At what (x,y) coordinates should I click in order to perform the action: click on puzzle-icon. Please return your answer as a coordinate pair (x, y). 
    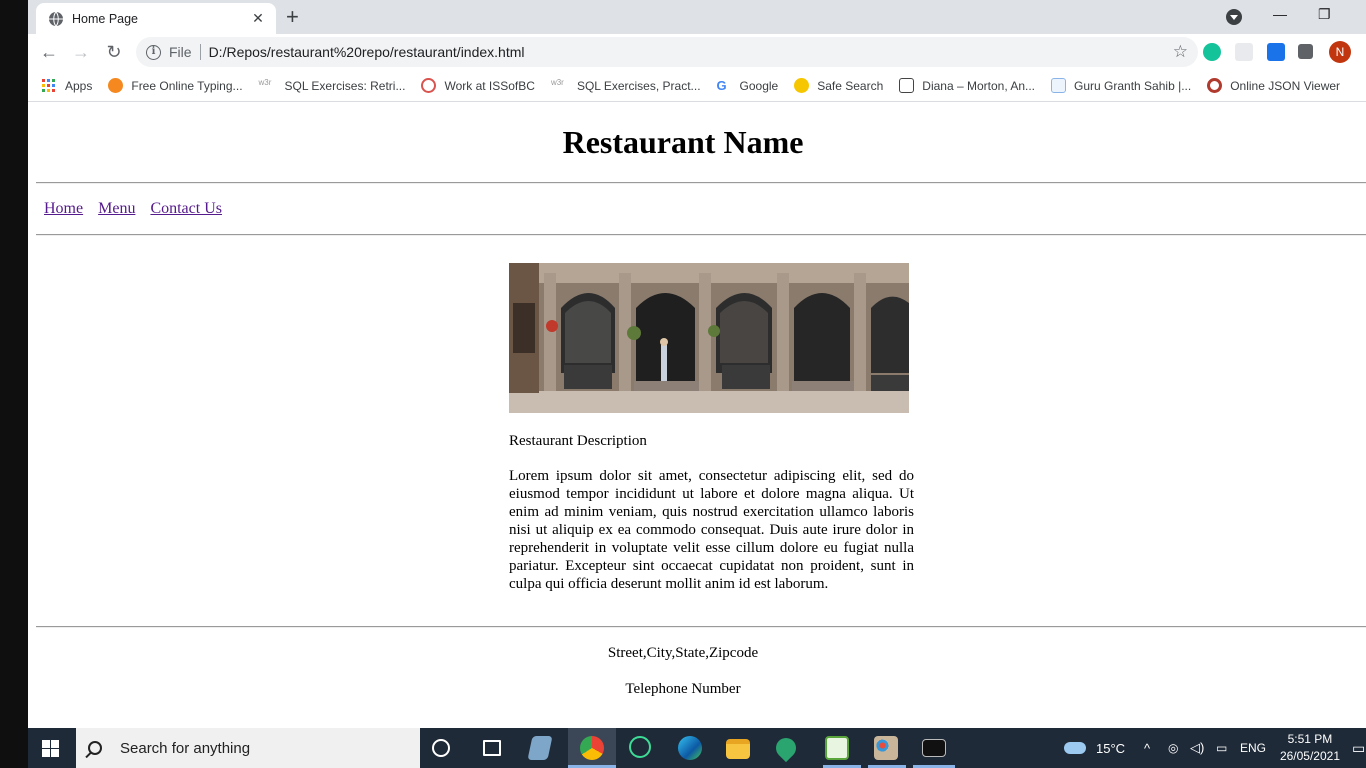
    Looking at the image, I should click on (1305, 51).